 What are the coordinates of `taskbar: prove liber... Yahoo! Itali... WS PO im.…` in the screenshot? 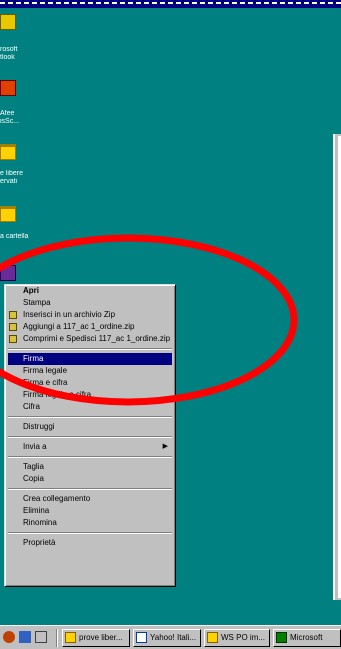 It's located at (170, 637).